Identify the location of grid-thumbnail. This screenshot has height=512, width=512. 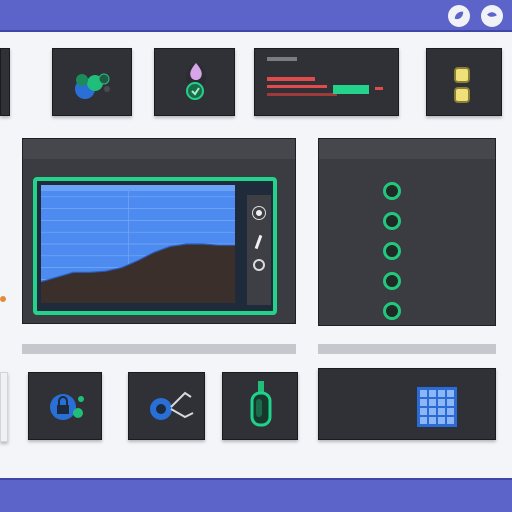
(437, 407).